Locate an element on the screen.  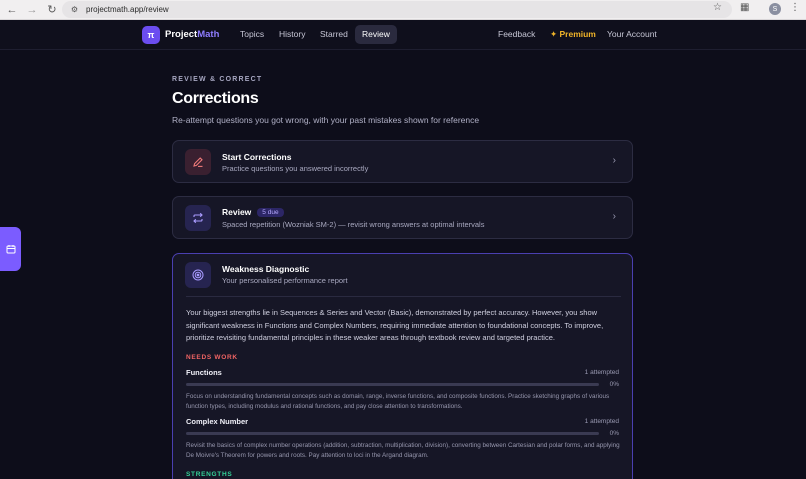
due-badge: 5 due is located at coordinates (270, 212).